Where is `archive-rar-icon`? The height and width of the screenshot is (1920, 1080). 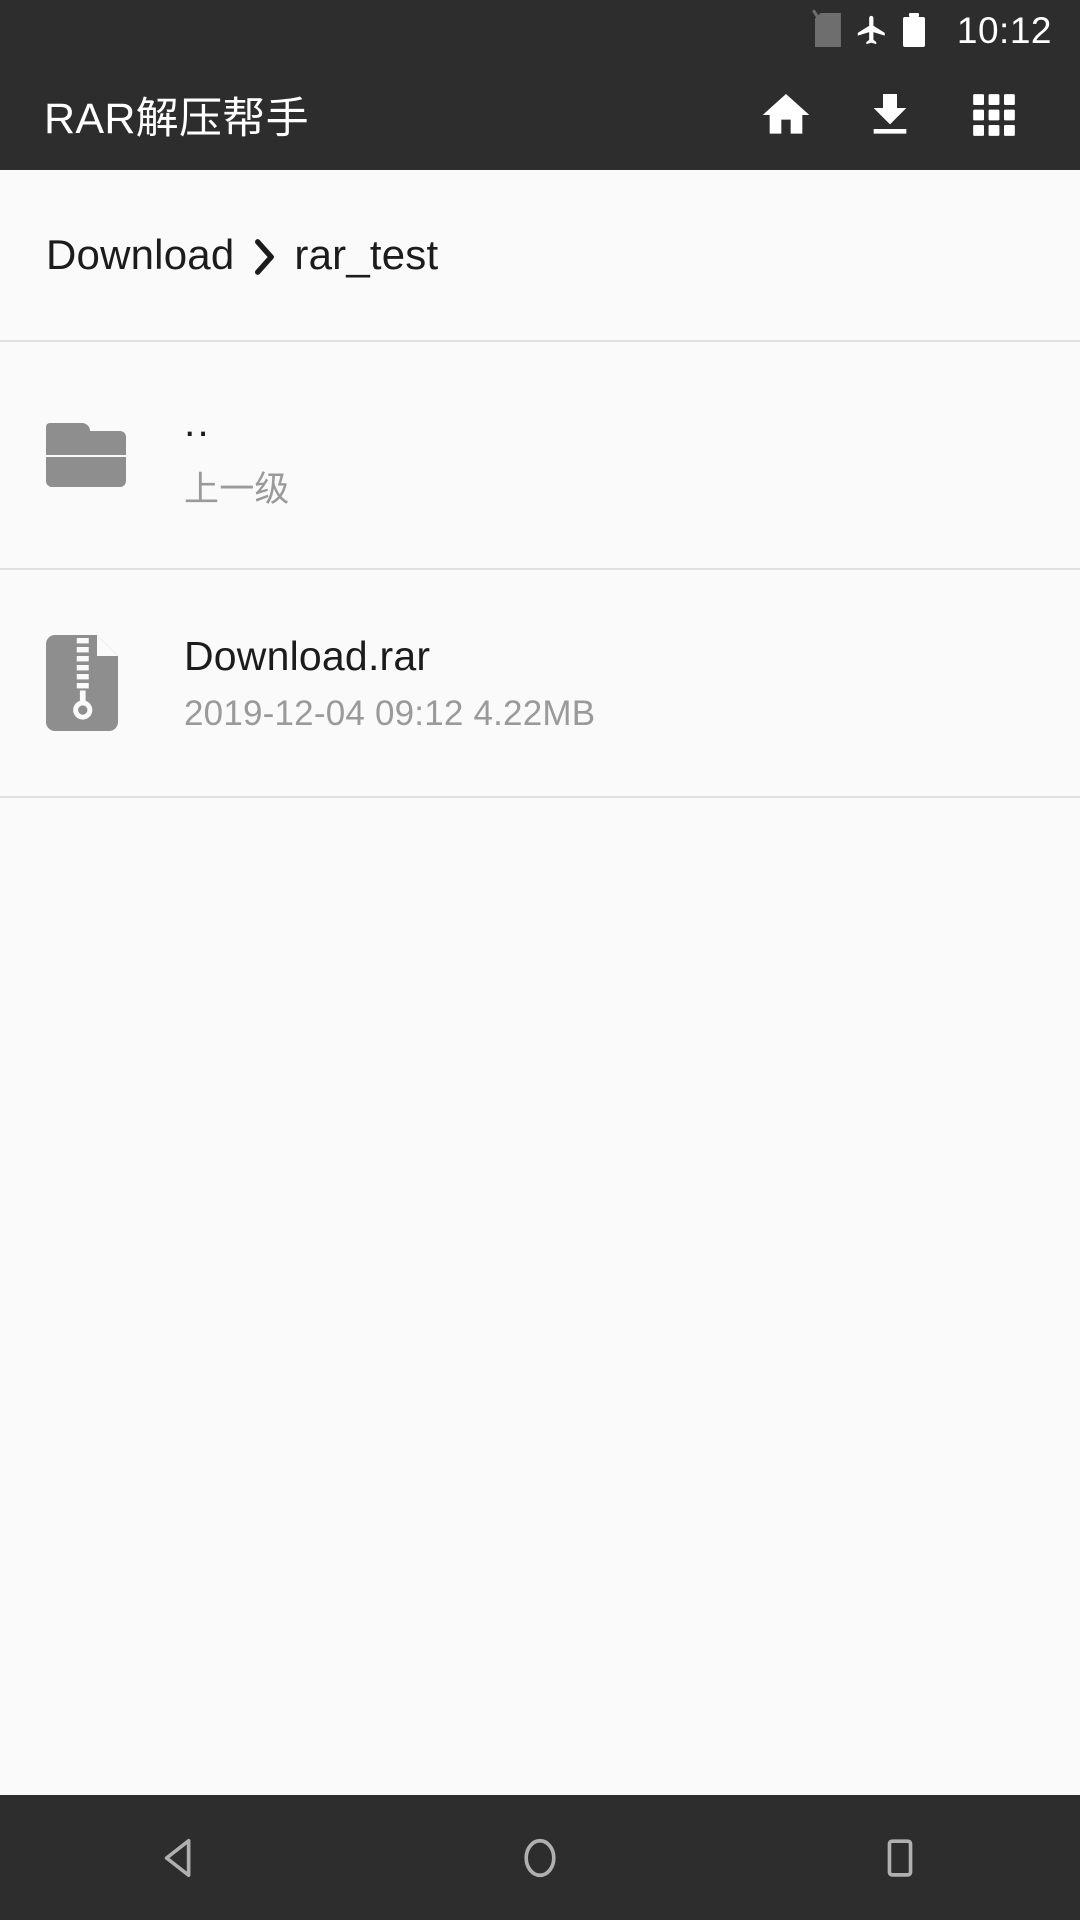 archive-rar-icon is located at coordinates (82, 683).